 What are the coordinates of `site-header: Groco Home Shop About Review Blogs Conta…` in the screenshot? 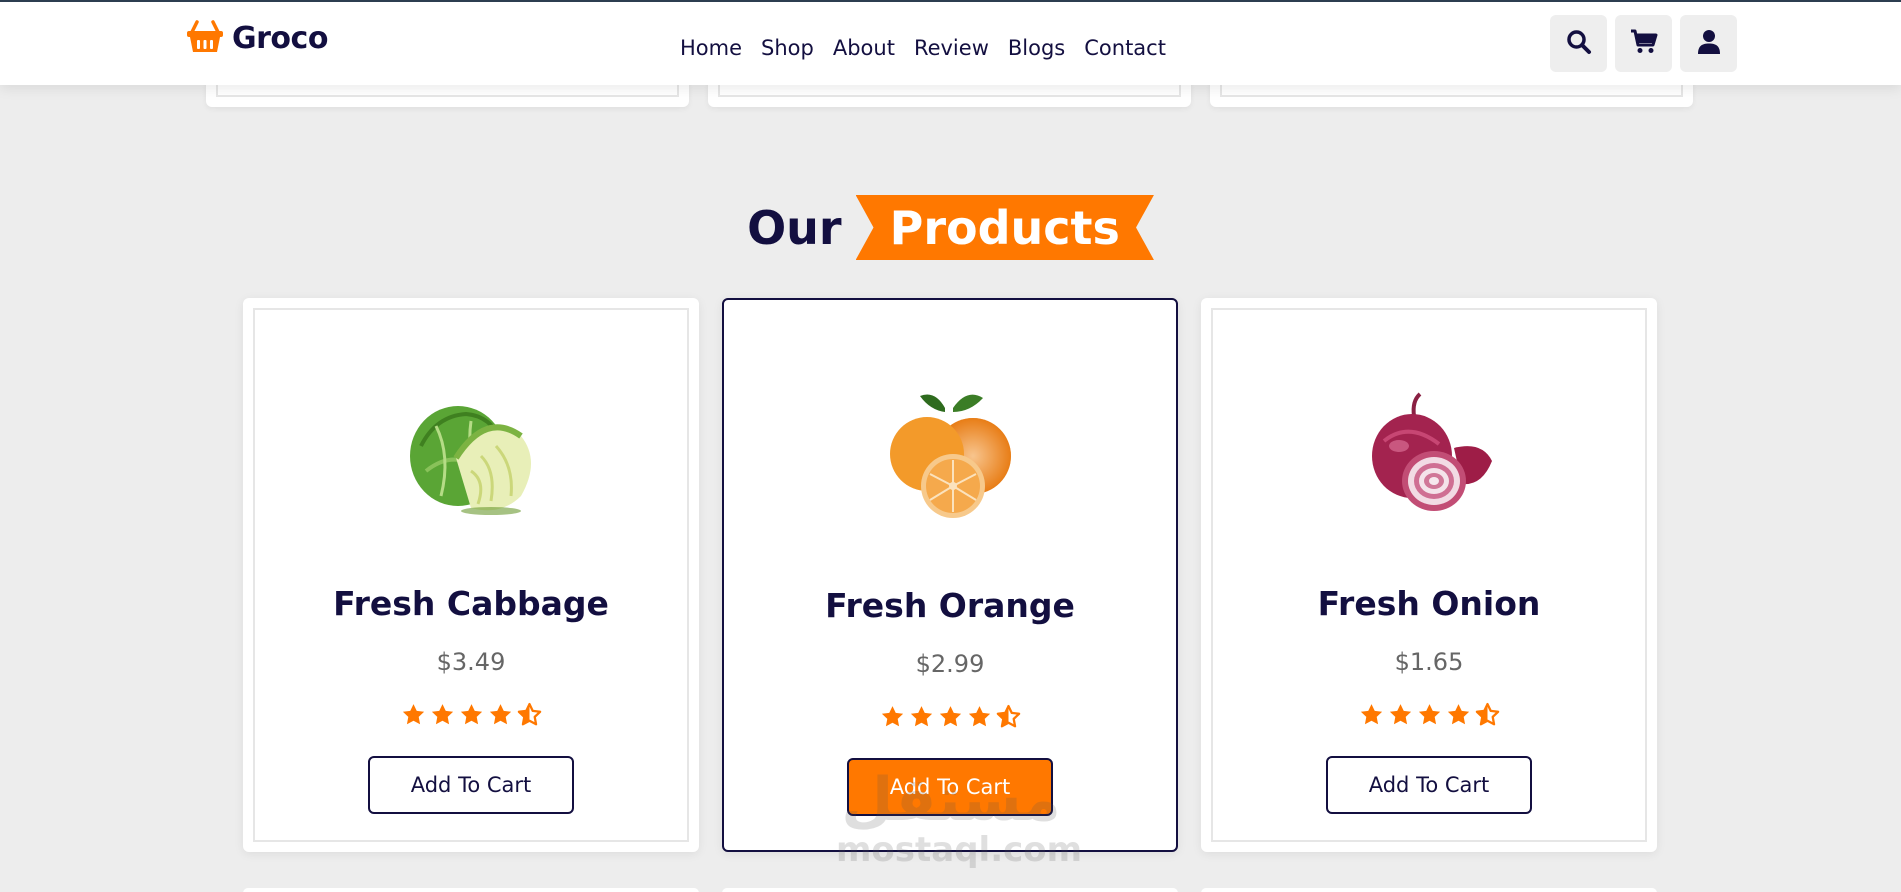 It's located at (950, 42).